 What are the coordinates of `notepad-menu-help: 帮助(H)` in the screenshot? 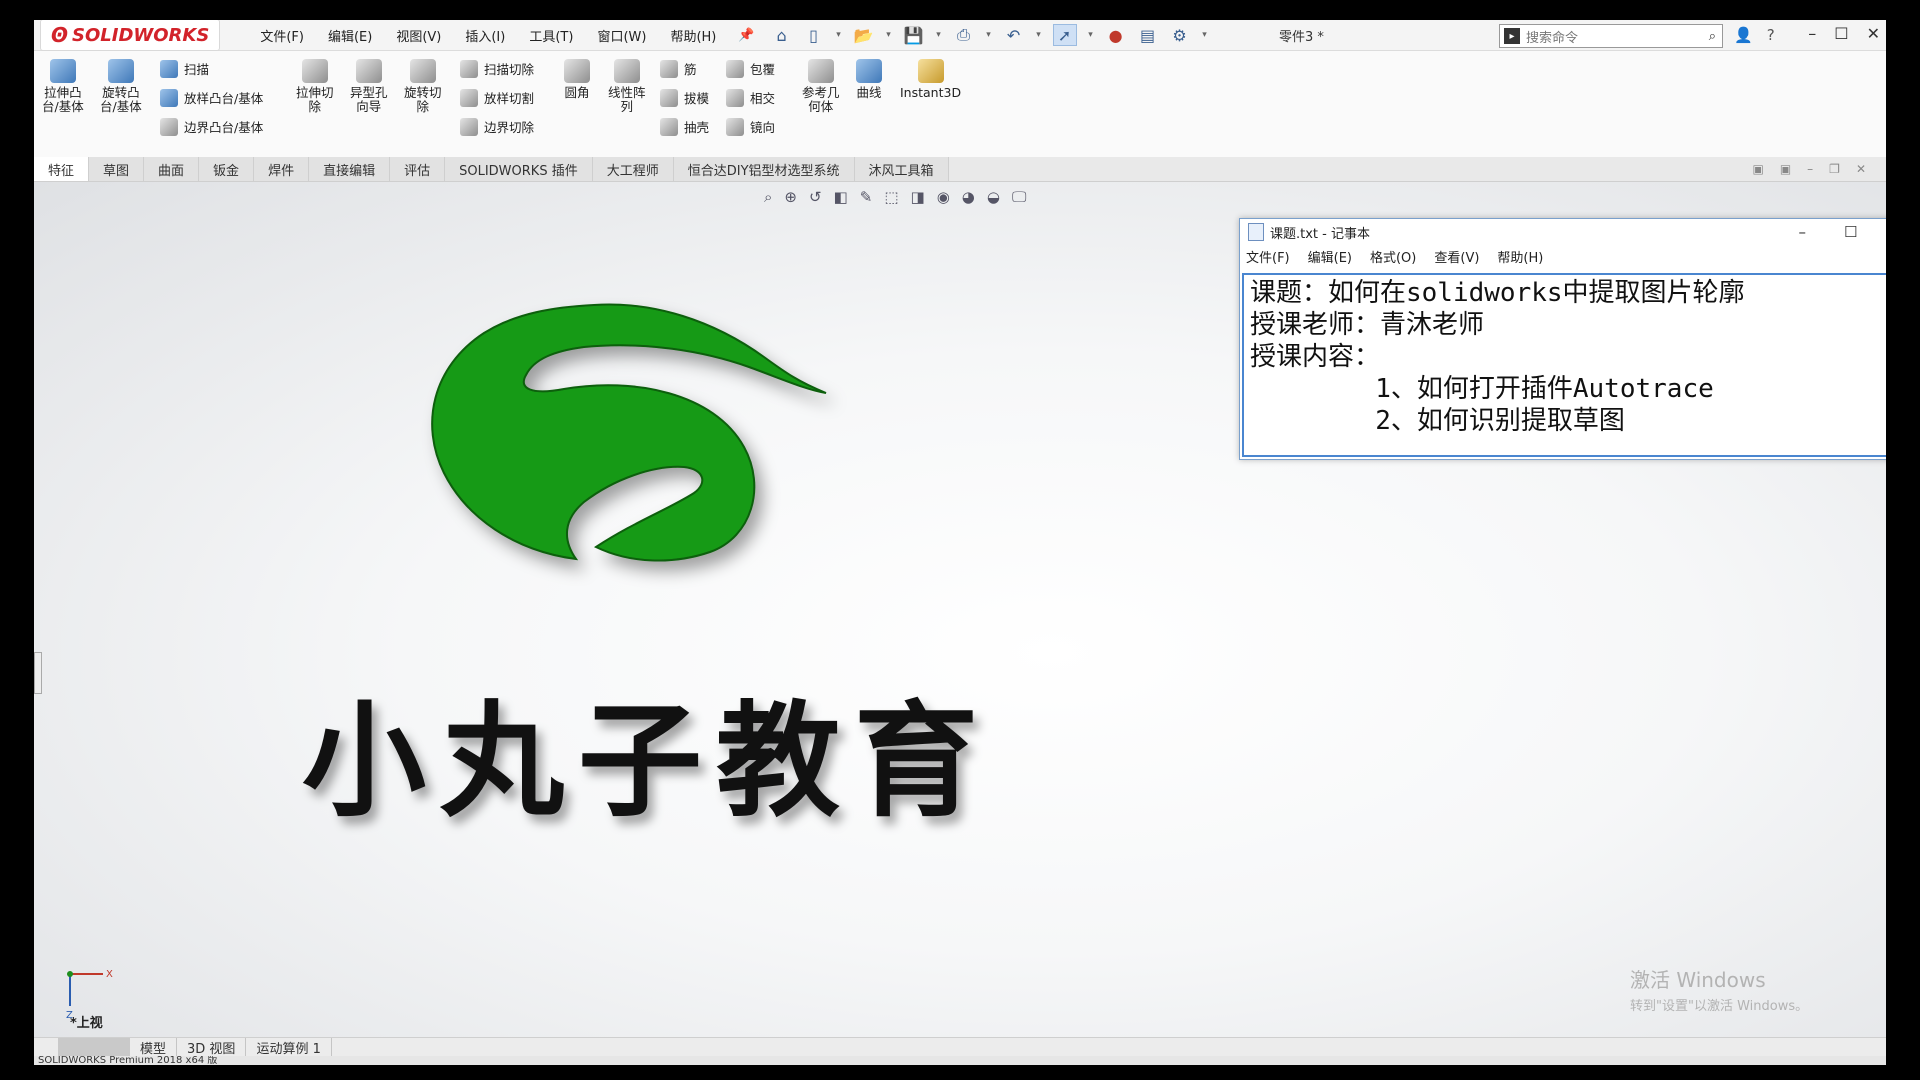 It's located at (1520, 256).